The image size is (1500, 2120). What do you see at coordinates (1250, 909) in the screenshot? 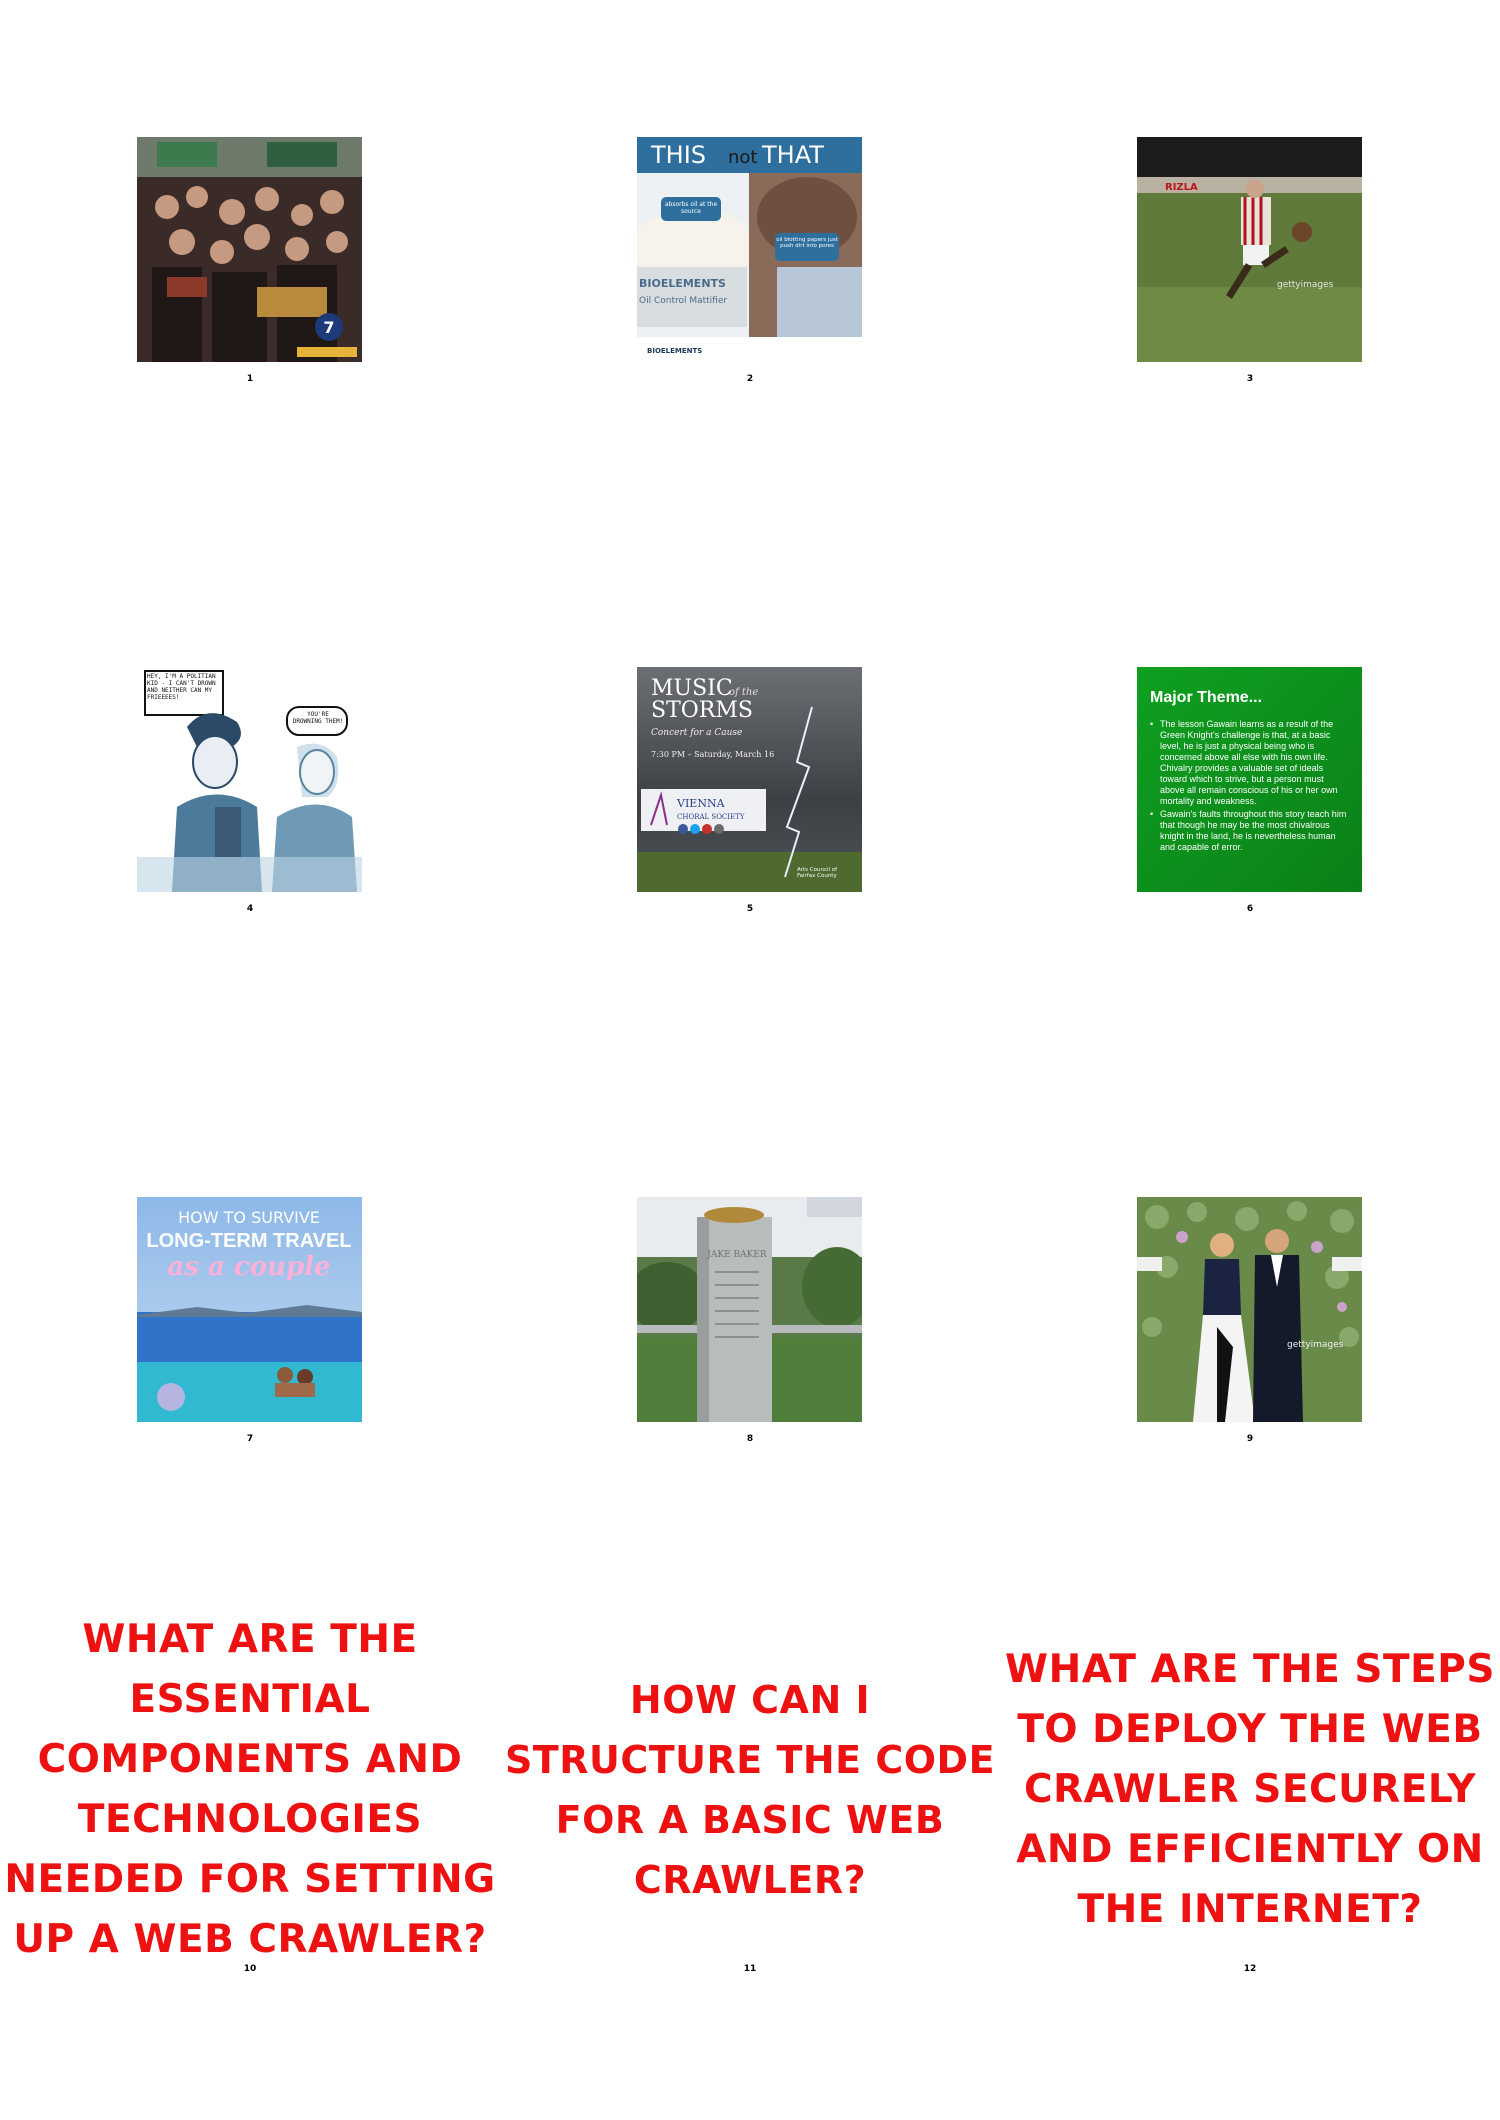
I see `page-number: 6` at bounding box center [1250, 909].